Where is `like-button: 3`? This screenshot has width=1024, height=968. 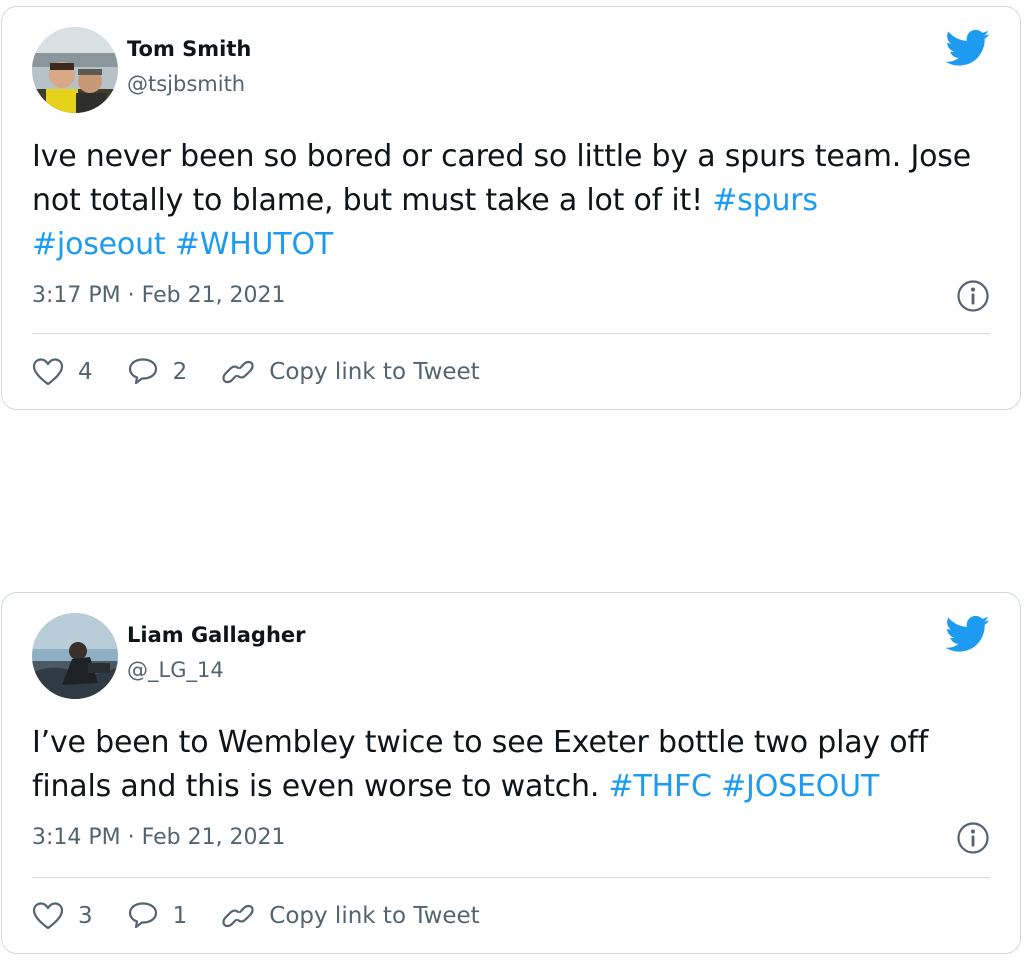 like-button: 3 is located at coordinates (62, 916).